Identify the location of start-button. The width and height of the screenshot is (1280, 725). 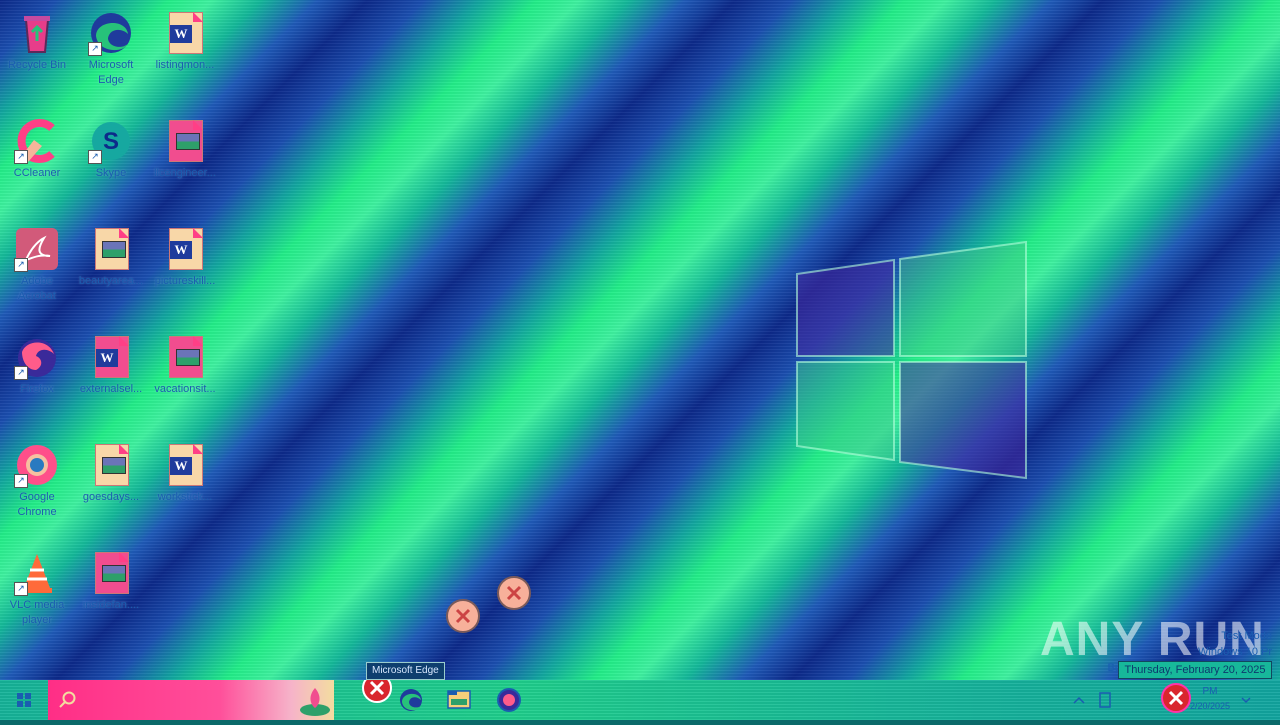
(24, 700).